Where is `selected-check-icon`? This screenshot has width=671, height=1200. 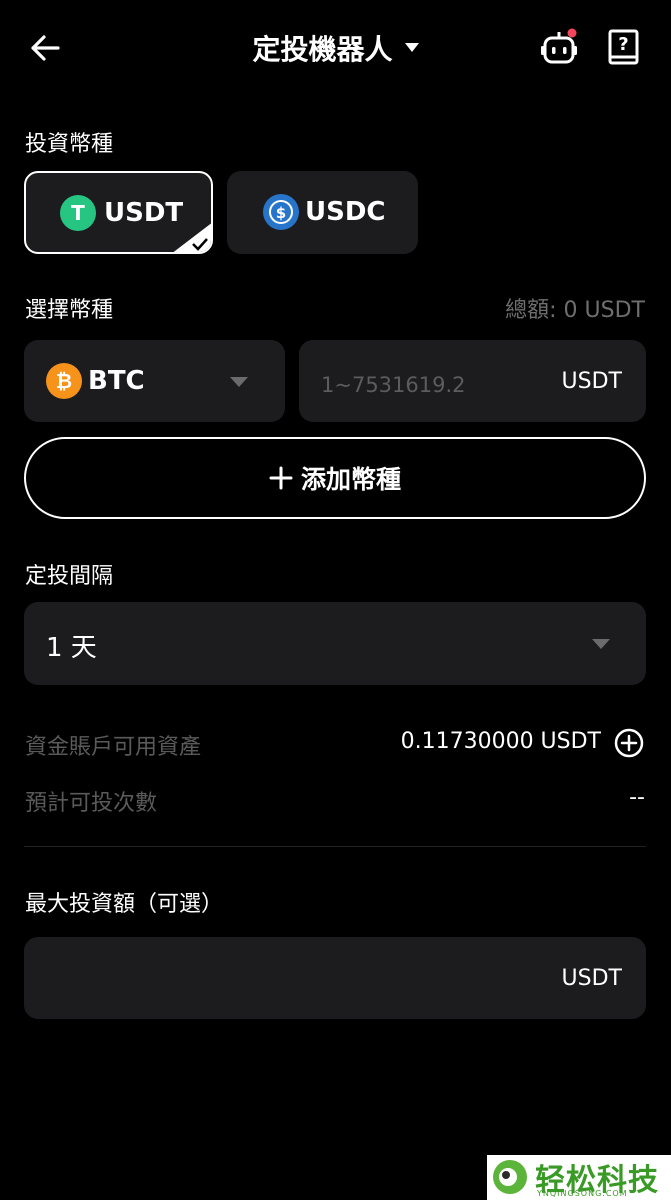 selected-check-icon is located at coordinates (192, 237).